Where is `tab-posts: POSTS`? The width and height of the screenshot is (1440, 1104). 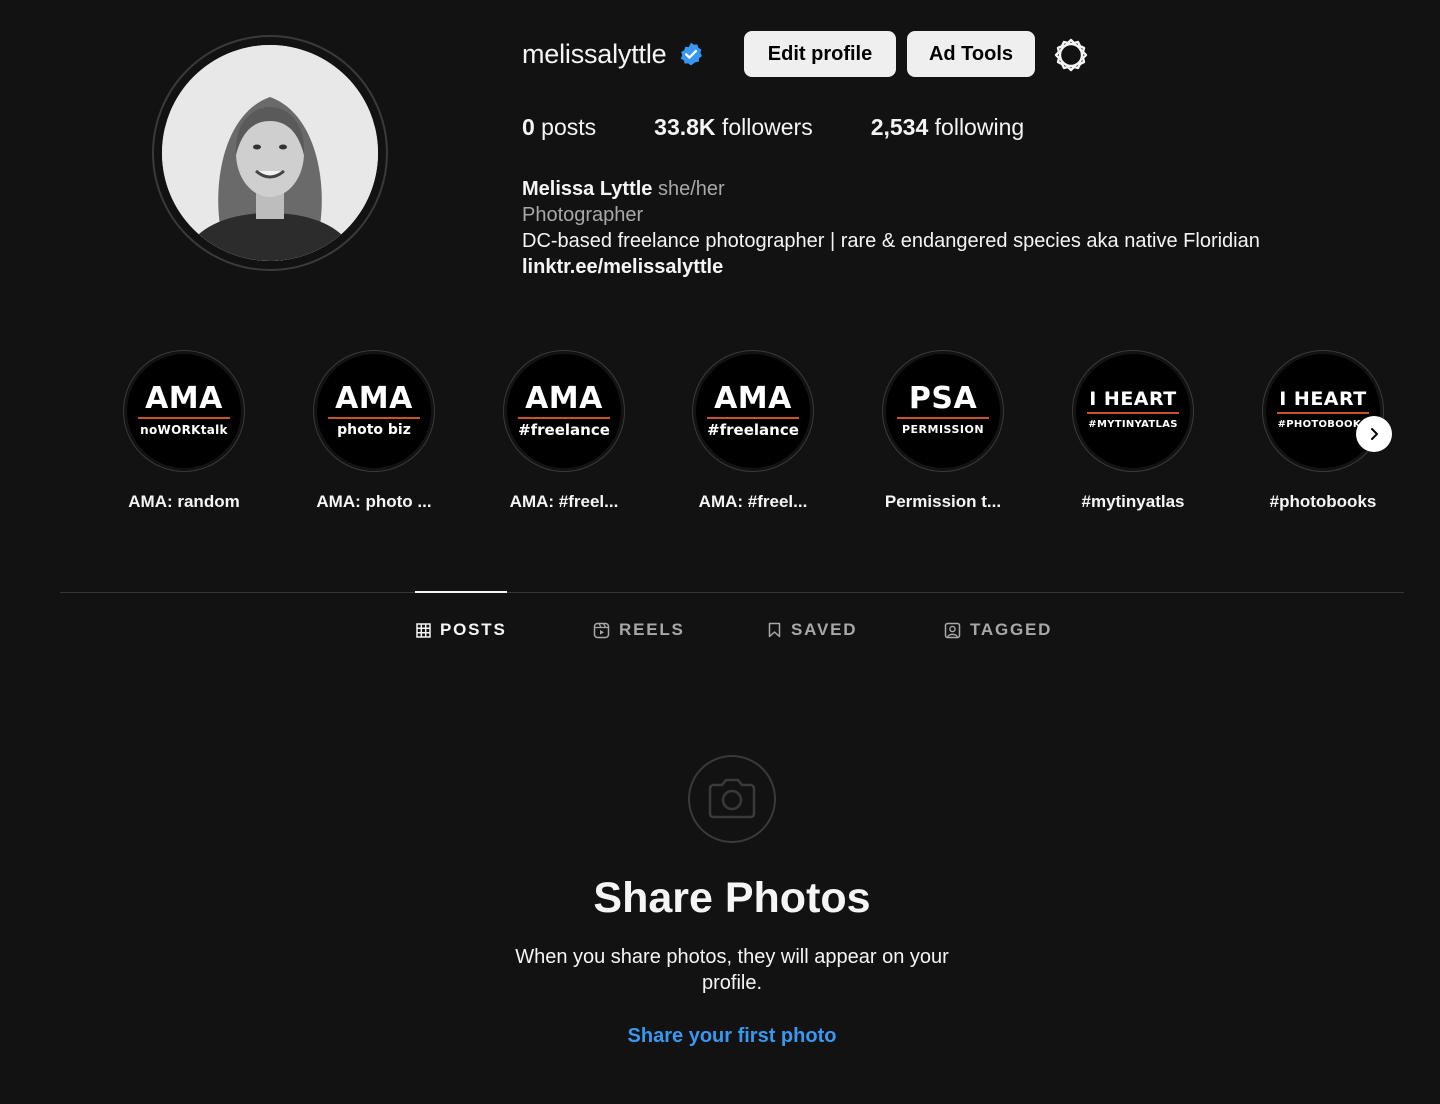
tab-posts: POSTS is located at coordinates (461, 630).